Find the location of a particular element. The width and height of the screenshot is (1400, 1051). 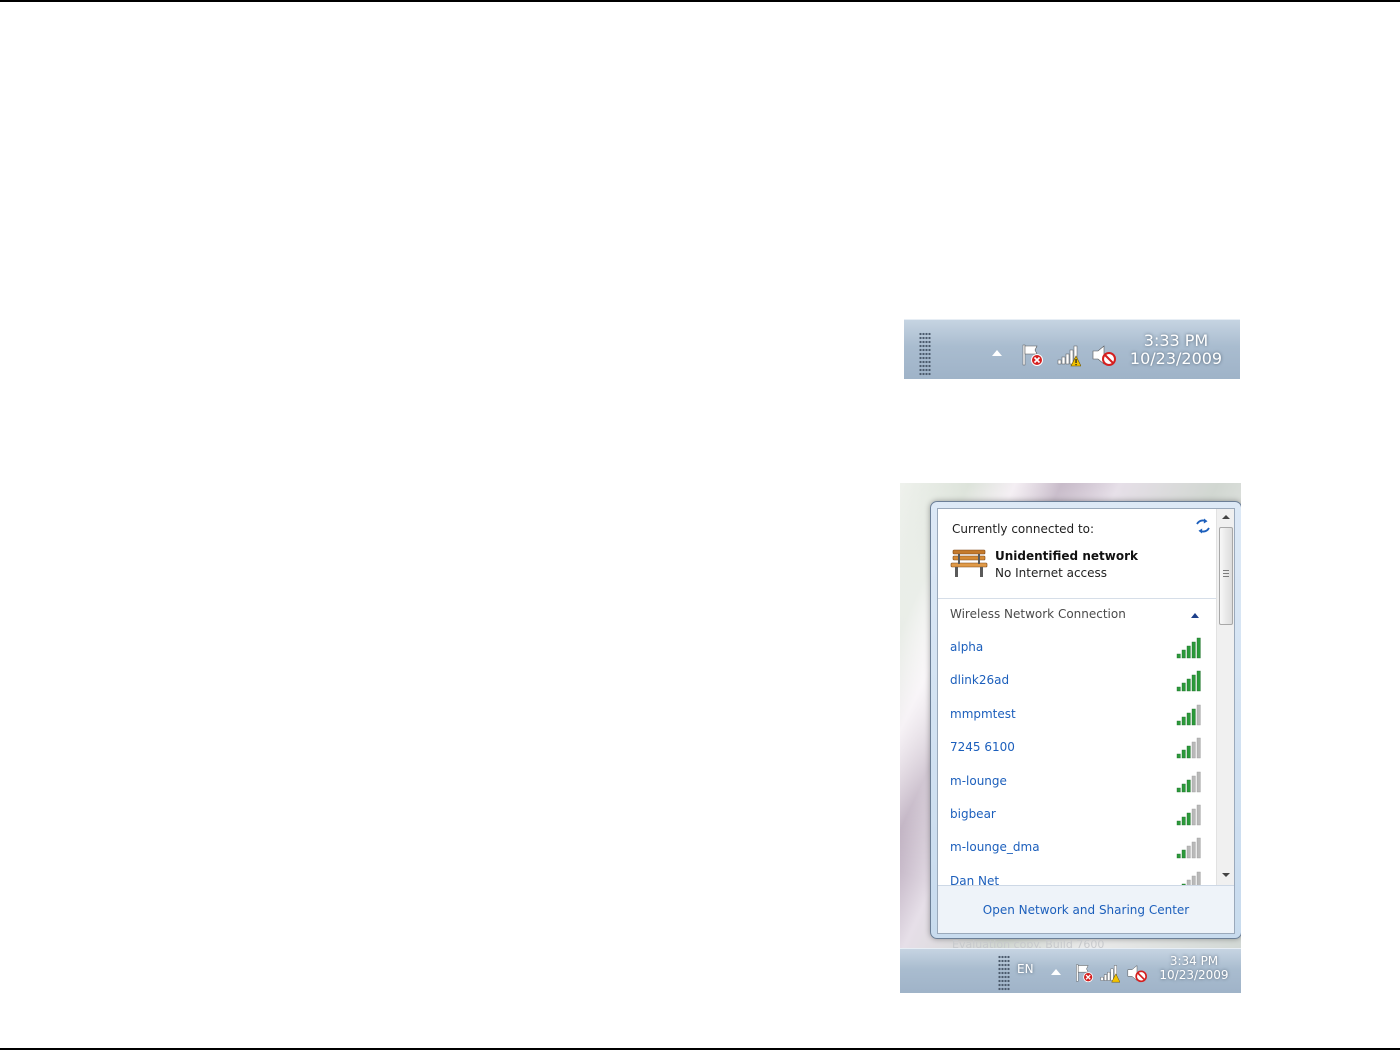

network-list-item: m-lounge_dma is located at coordinates (1077, 848).